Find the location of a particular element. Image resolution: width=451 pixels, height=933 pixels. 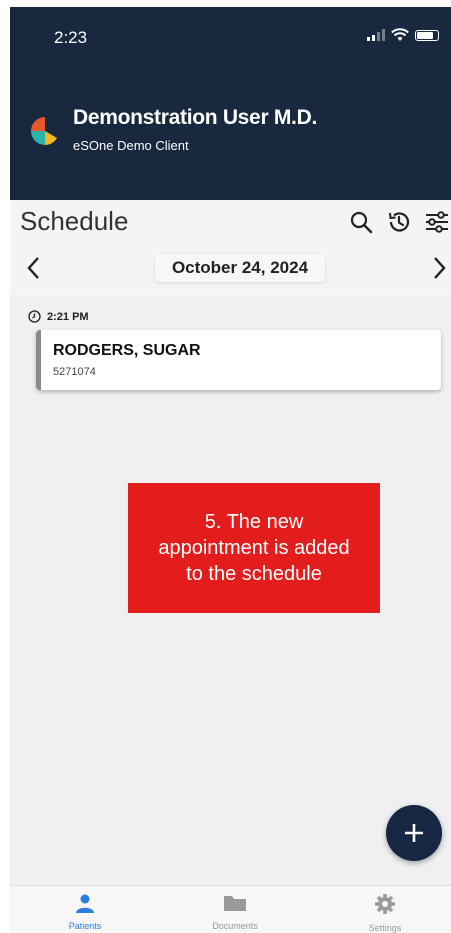

status-icons is located at coordinates (403, 35).